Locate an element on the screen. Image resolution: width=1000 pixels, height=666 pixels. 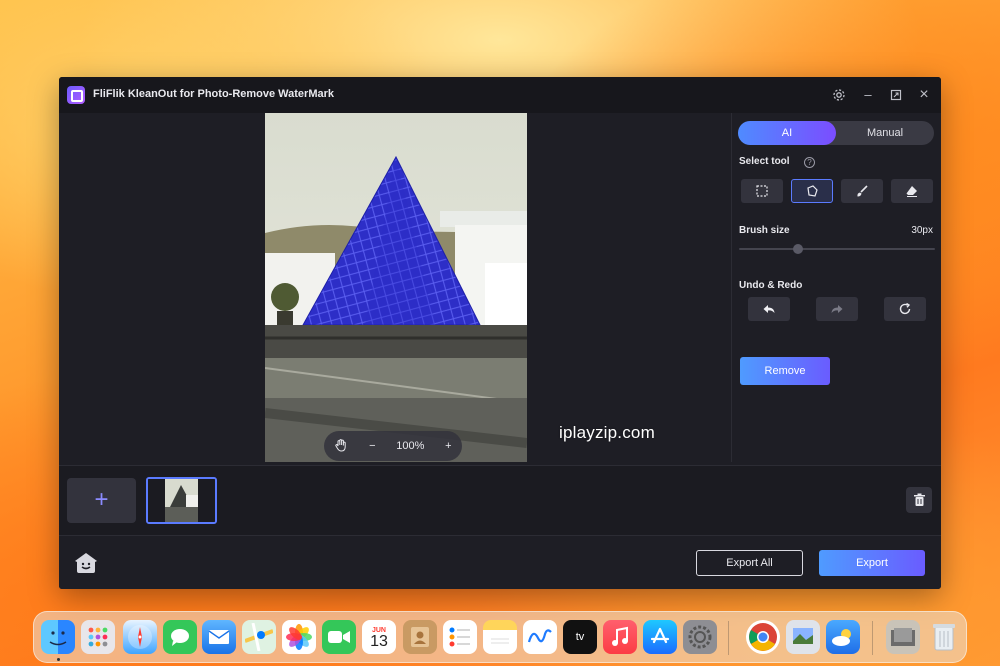
reset-button is located at coordinates (905, 309).